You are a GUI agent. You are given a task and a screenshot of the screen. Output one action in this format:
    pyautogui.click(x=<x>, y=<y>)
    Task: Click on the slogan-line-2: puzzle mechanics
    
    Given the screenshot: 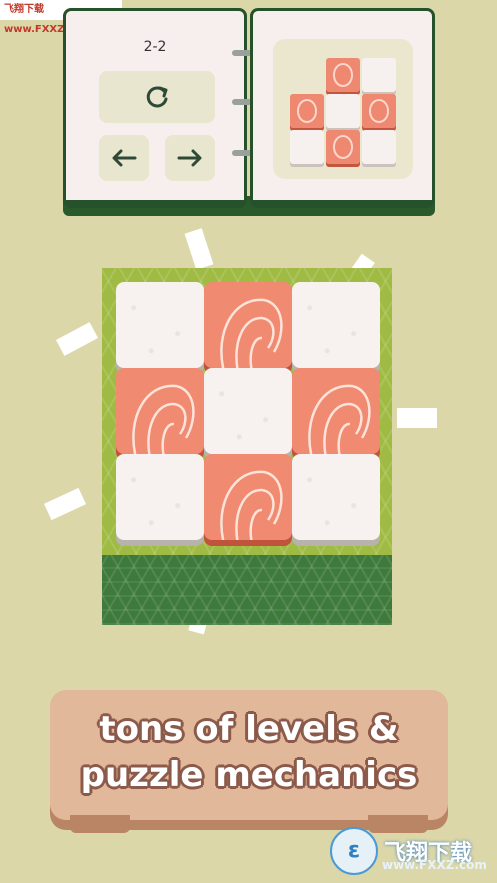 What is the action you would take?
    pyautogui.click(x=249, y=775)
    